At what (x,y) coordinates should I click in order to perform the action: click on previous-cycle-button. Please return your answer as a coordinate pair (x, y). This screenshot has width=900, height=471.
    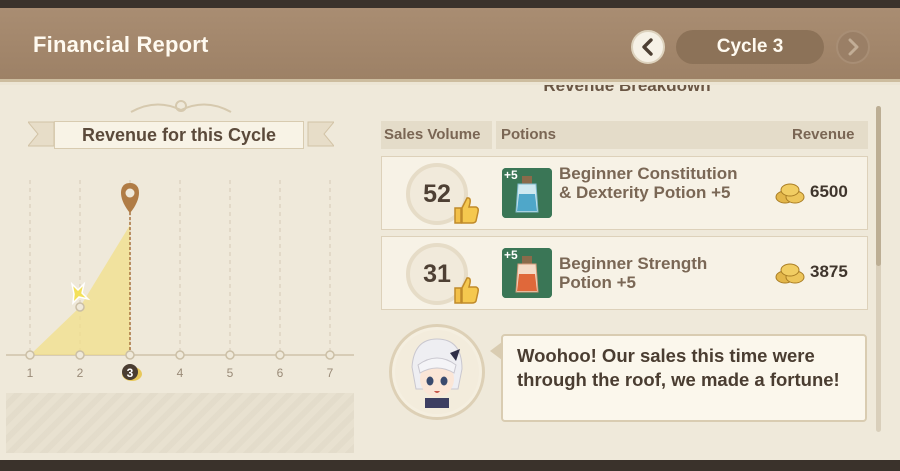
    Looking at the image, I should click on (648, 47).